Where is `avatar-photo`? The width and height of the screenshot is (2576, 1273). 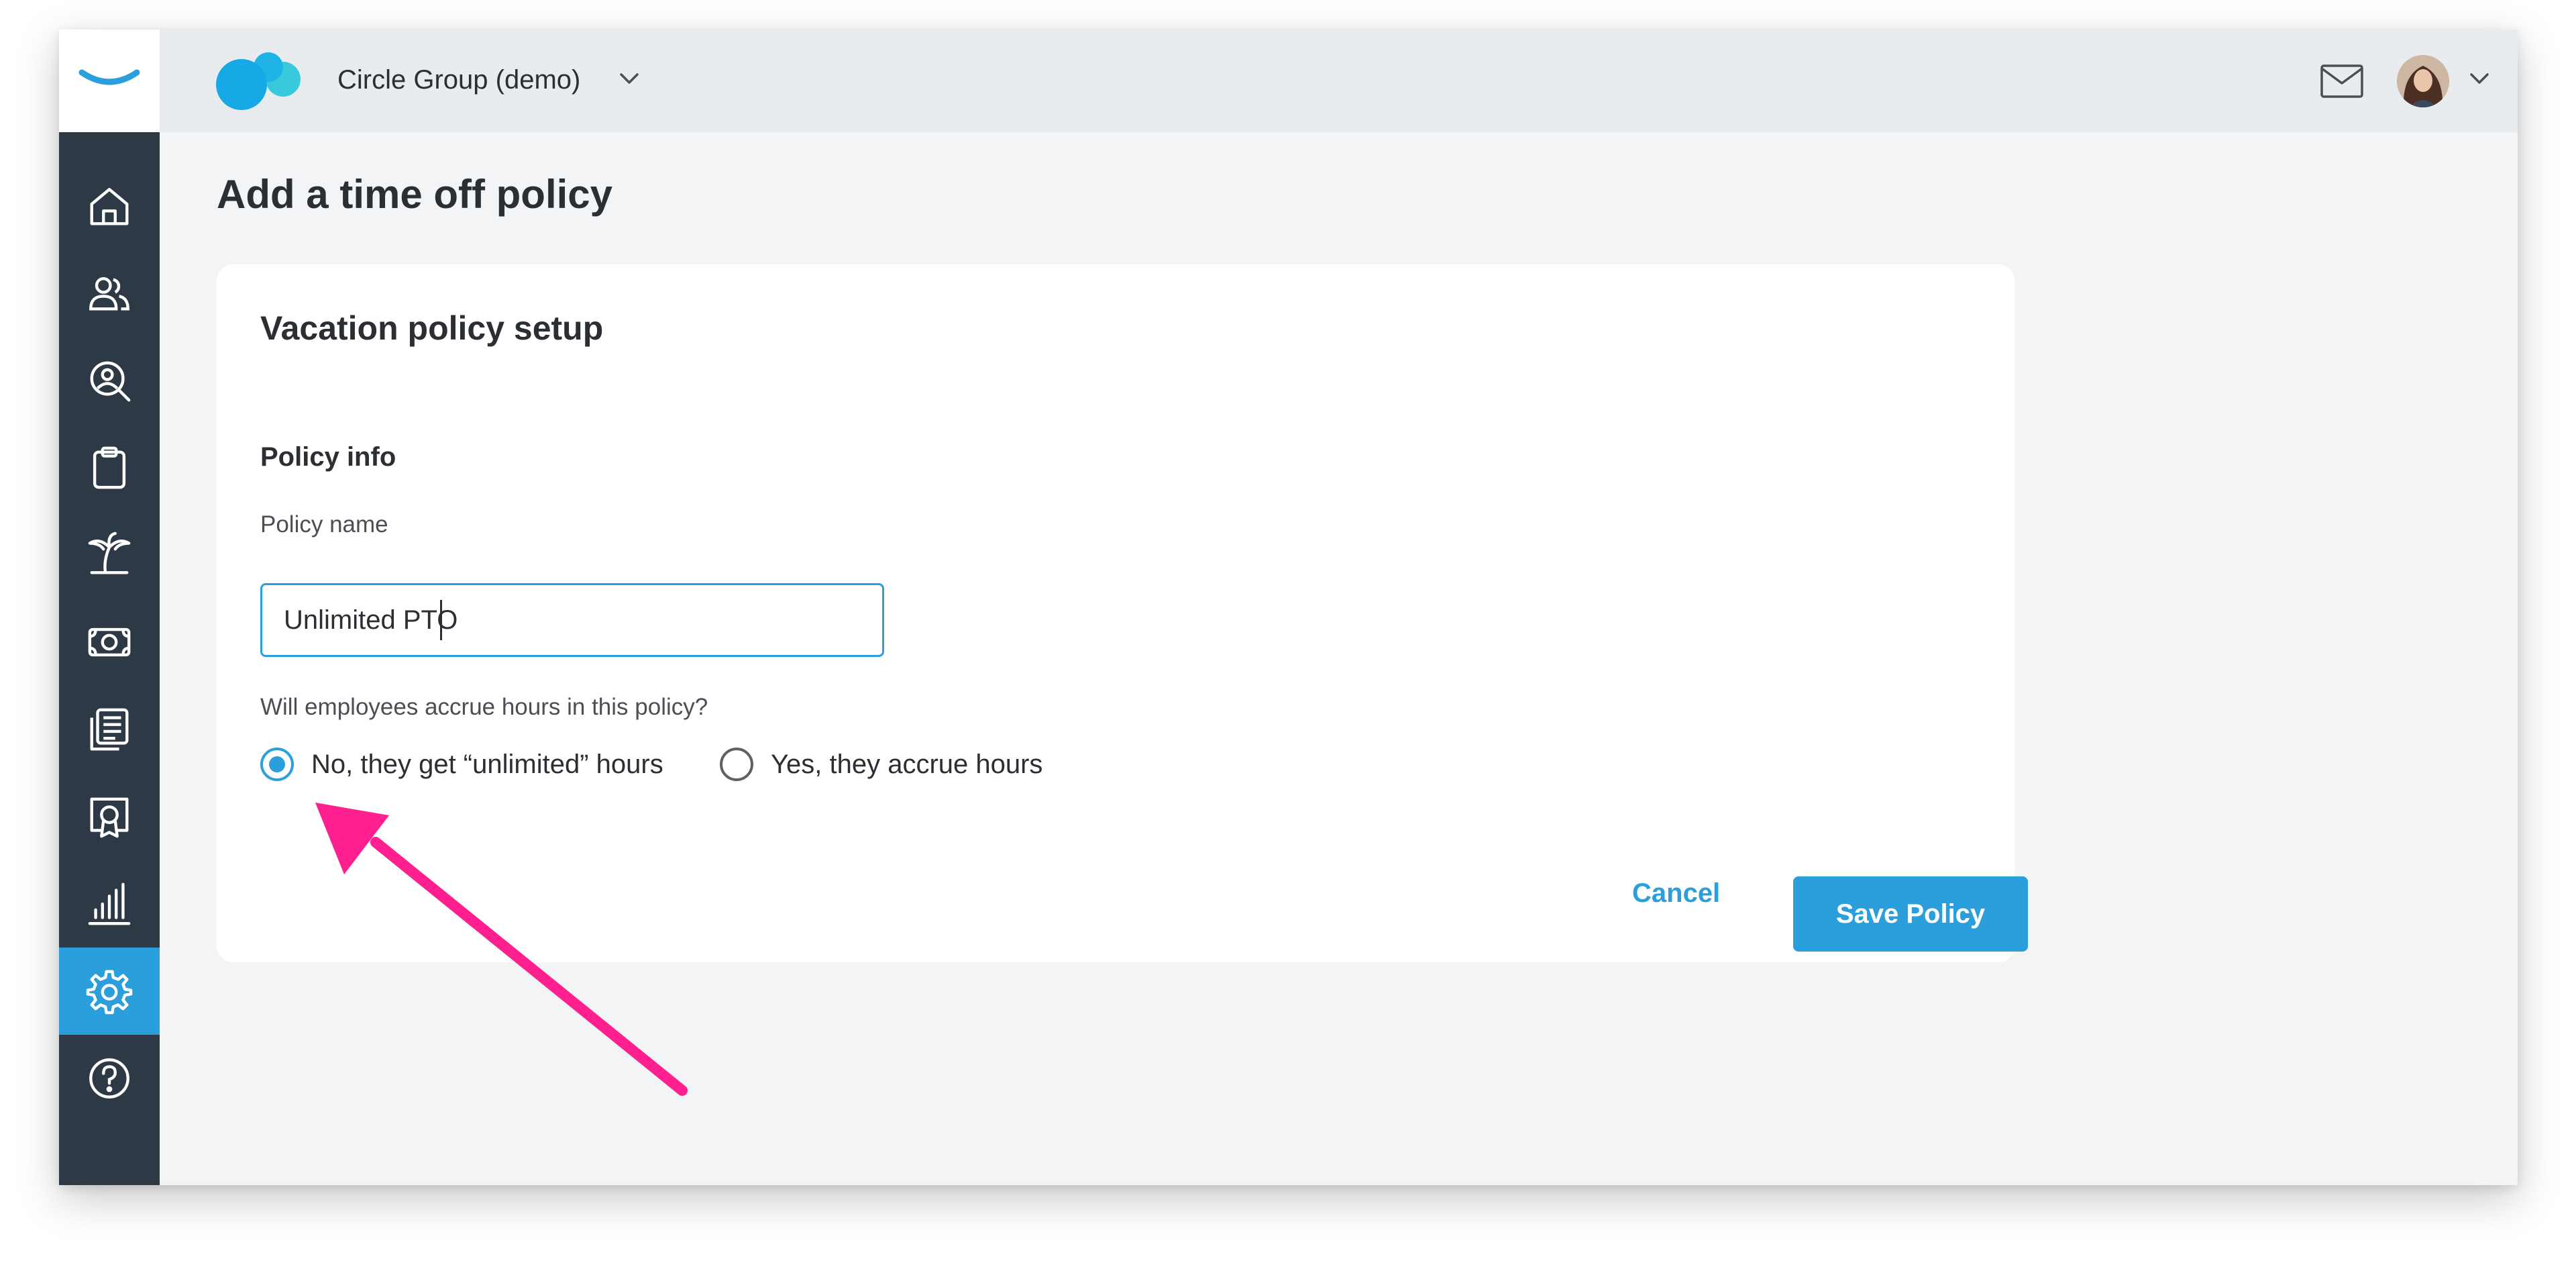
avatar-photo is located at coordinates (2423, 81).